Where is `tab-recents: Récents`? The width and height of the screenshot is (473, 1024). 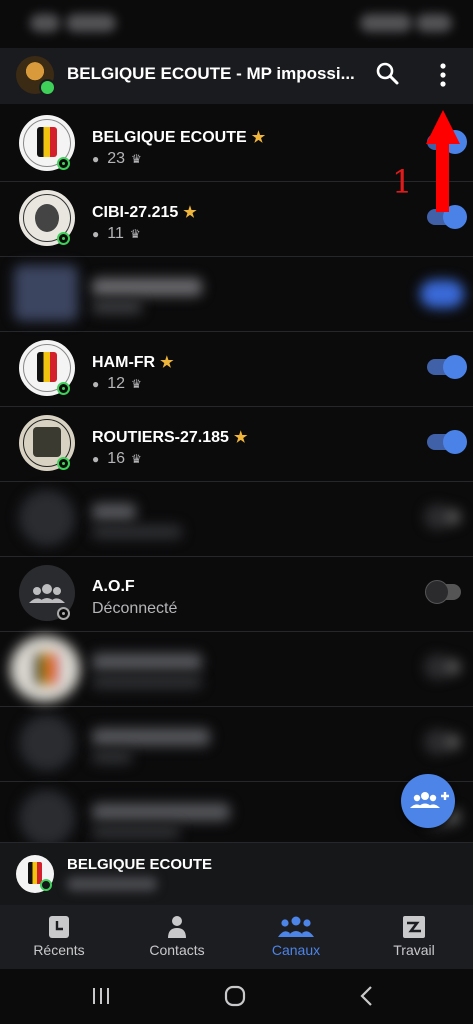 tab-recents: Récents is located at coordinates (59, 937).